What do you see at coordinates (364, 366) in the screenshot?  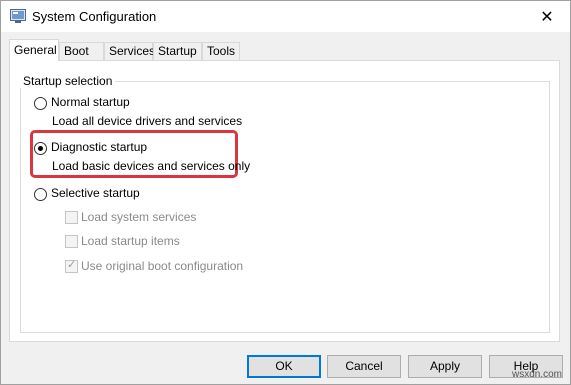 I see `cancel-button: Cancel` at bounding box center [364, 366].